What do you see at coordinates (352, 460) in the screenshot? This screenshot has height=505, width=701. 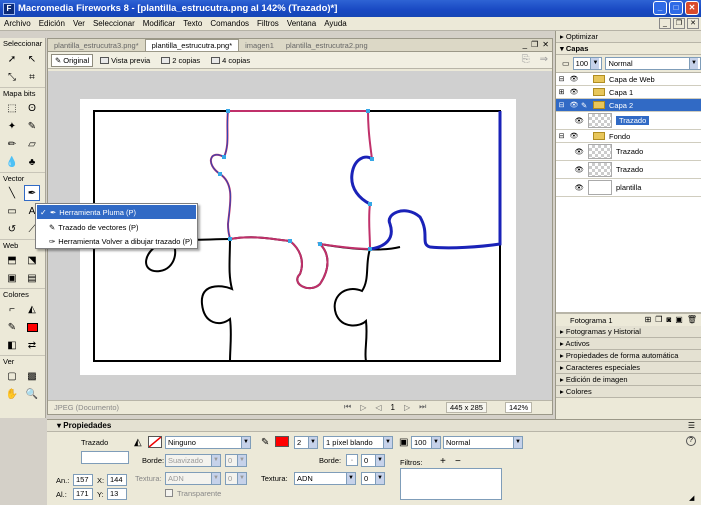 I see `stroke-edge-field: ·` at bounding box center [352, 460].